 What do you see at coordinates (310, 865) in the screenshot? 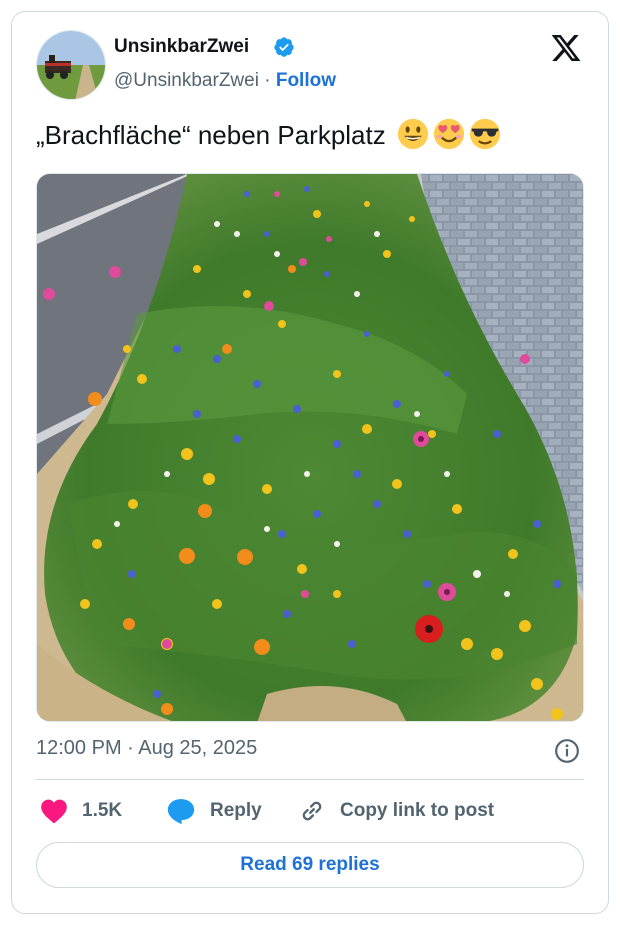
I see `read-replies-button: Read 69 replies` at bounding box center [310, 865].